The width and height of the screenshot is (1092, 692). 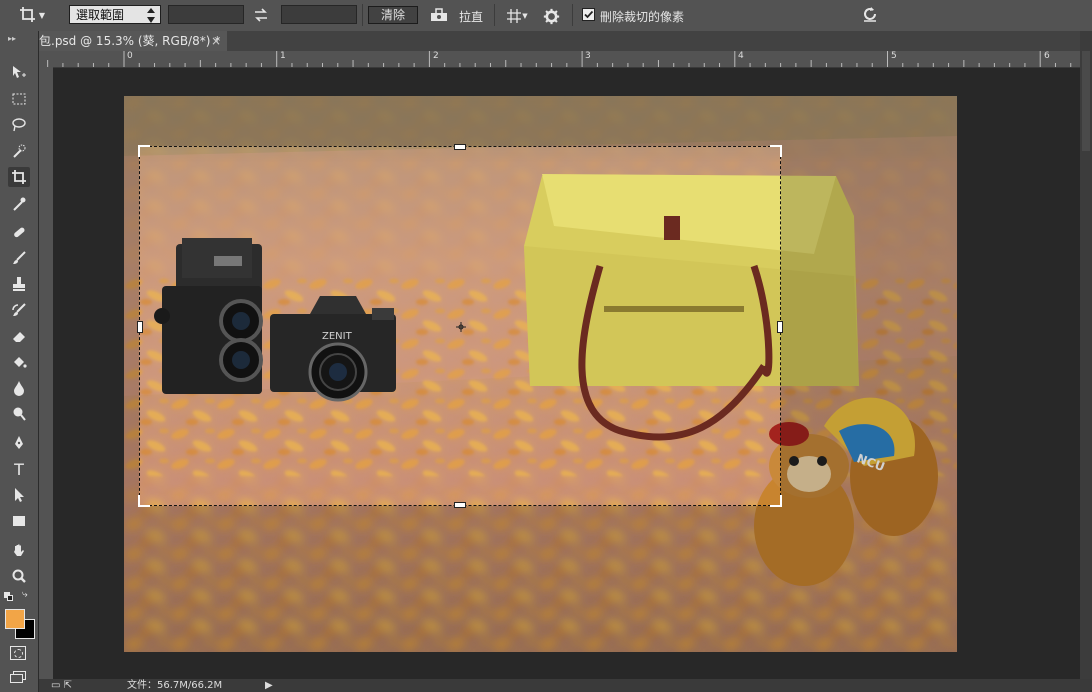 What do you see at coordinates (1047, 56) in the screenshot?
I see `ruler-label: 6` at bounding box center [1047, 56].